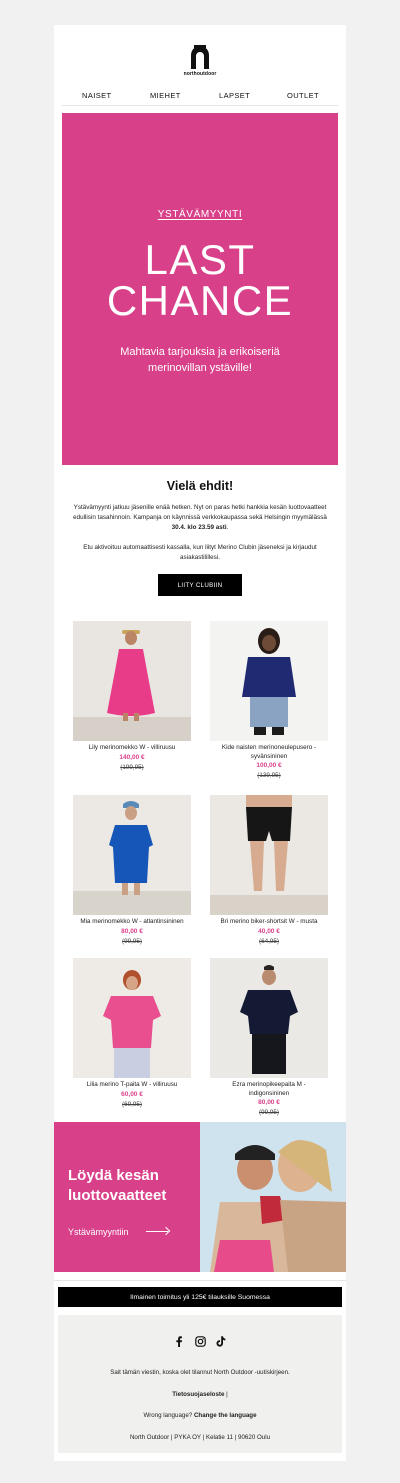  I want to click on product-old-price: (199,95), so click(132, 767).